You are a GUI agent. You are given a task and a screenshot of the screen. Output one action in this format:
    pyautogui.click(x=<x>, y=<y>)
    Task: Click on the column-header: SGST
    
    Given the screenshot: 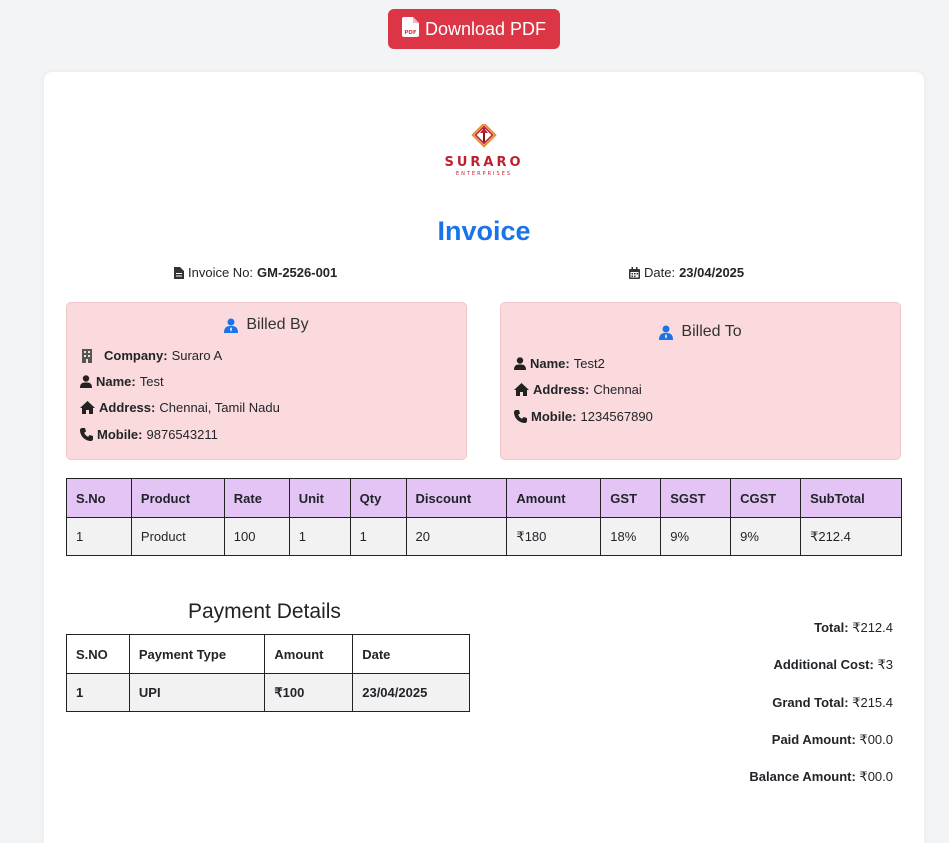 What is the action you would take?
    pyautogui.click(x=696, y=498)
    